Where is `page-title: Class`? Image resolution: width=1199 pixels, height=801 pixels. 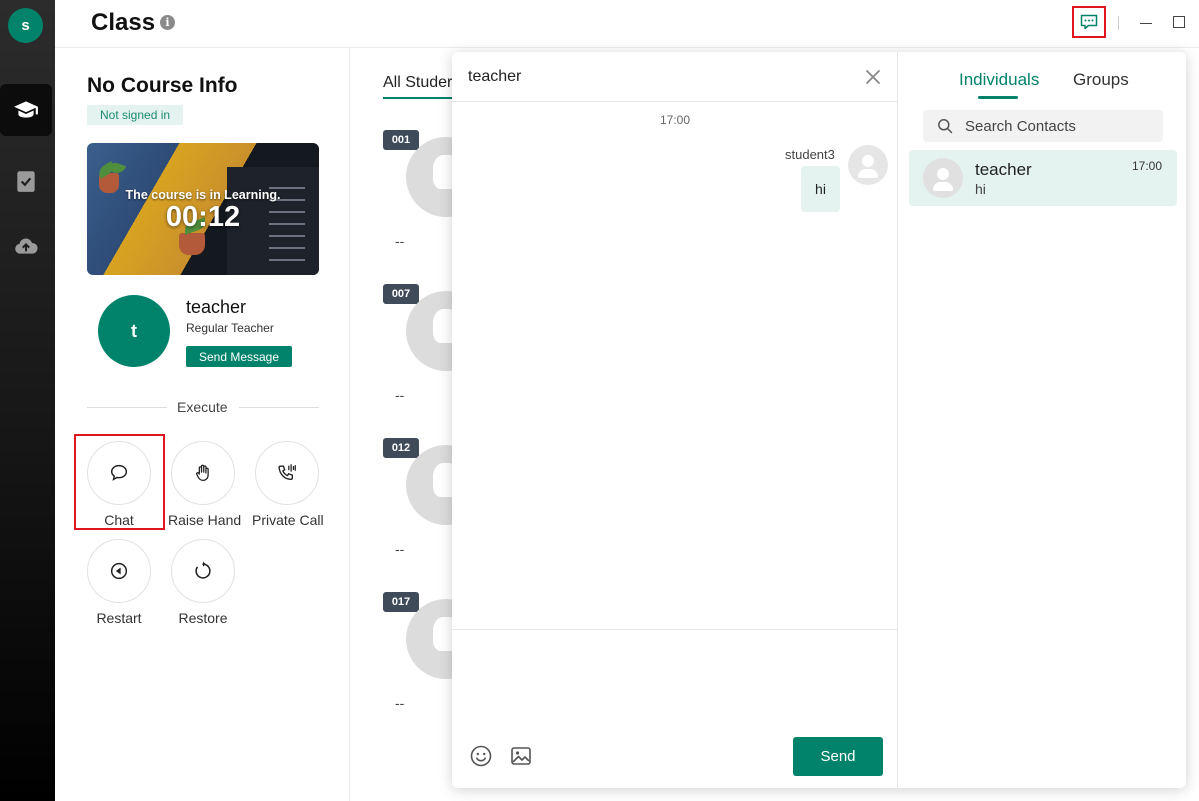
page-title: Class is located at coordinates (123, 22).